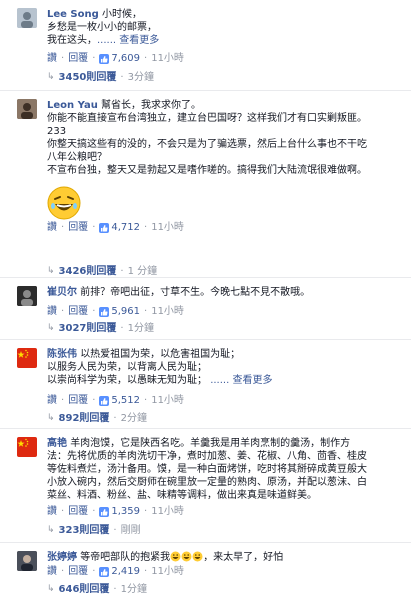 Image resolution: width=411 pixels, height=600 pixels. I want to click on comment-text: 你整天搞这些有的没的，不会只是为了骗选票，然后上台什么事也不干吃, so click(207, 144).